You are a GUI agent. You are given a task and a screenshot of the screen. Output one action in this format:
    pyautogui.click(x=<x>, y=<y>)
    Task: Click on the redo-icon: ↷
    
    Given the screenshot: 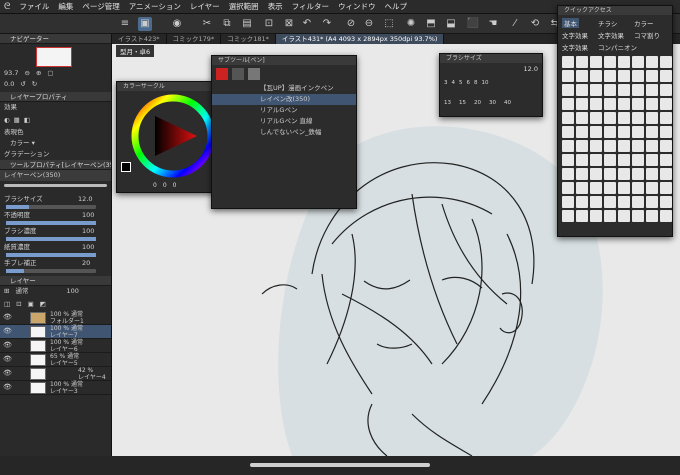 What is the action you would take?
    pyautogui.click(x=327, y=24)
    